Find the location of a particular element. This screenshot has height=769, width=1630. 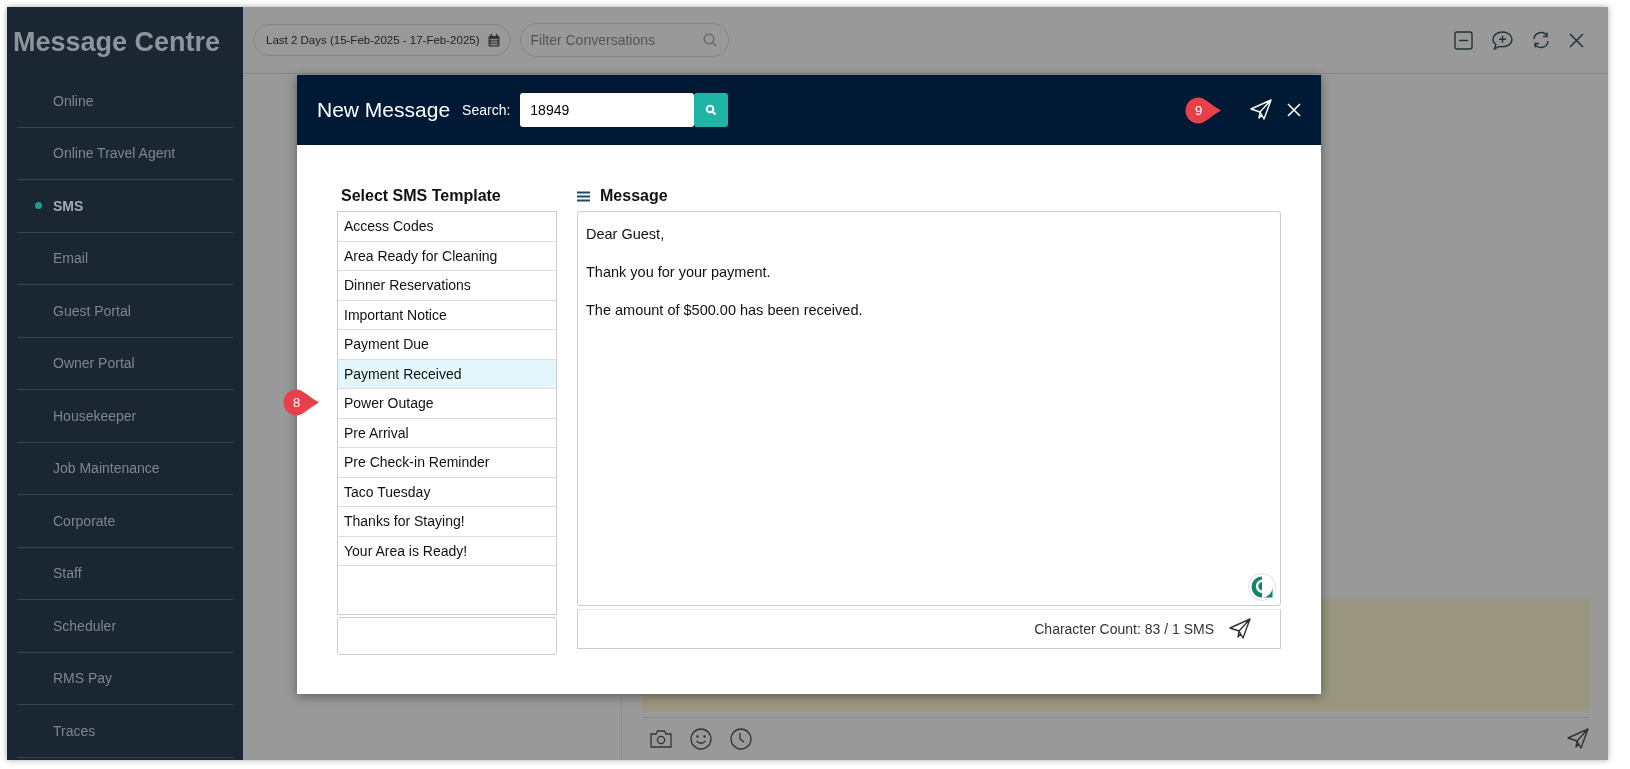

template-footer-field is located at coordinates (447, 636).